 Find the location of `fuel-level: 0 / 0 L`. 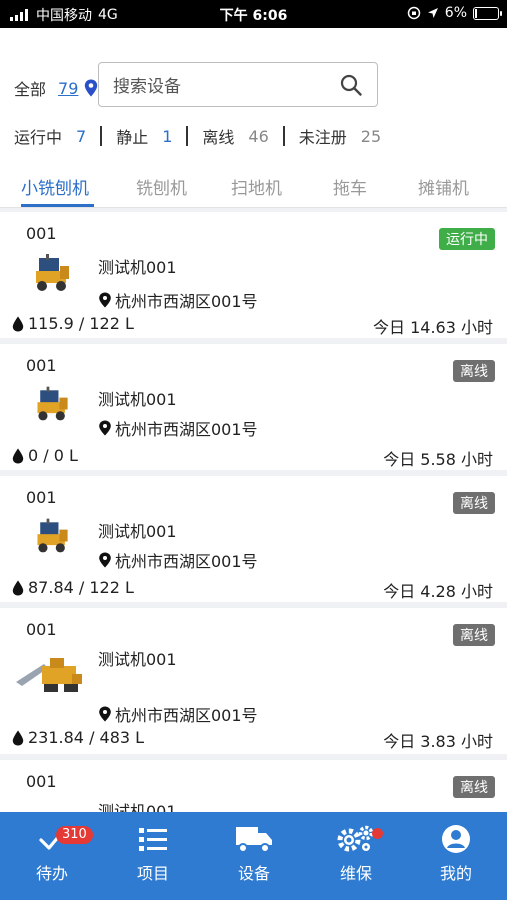

fuel-level: 0 / 0 L is located at coordinates (45, 455).